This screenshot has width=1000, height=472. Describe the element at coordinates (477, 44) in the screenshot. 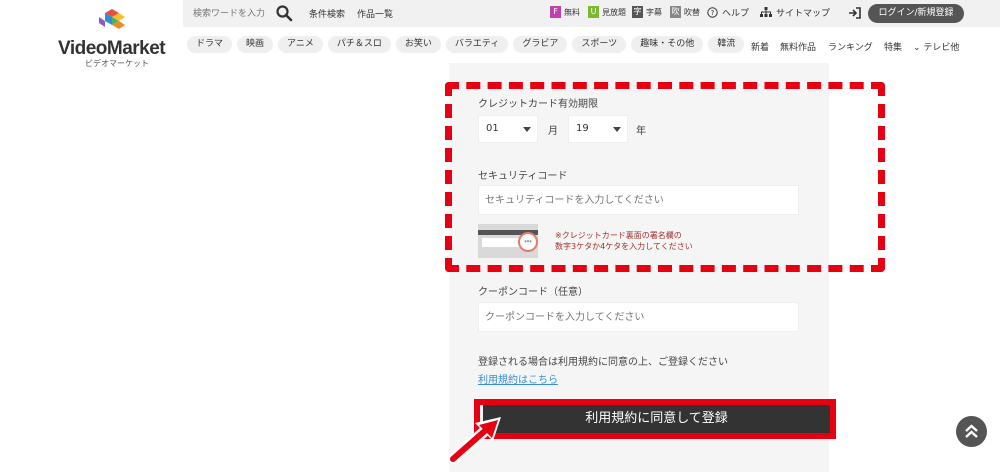

I see `nav-variety: バラエティ` at that location.